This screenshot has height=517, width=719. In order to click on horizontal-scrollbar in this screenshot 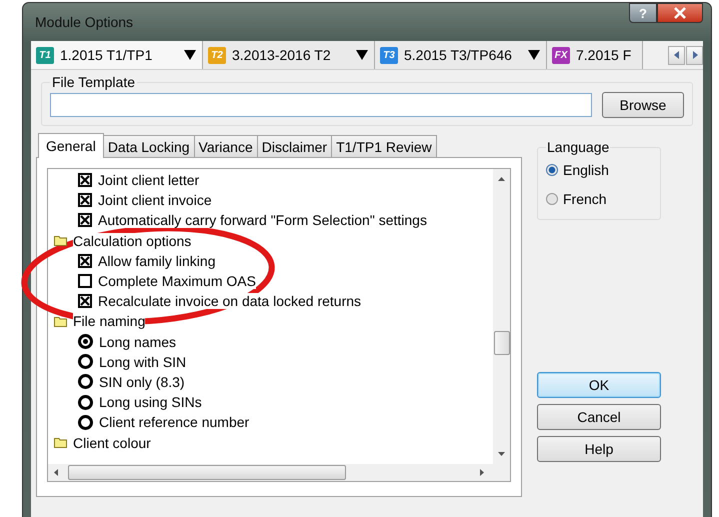, I will do `click(279, 472)`.